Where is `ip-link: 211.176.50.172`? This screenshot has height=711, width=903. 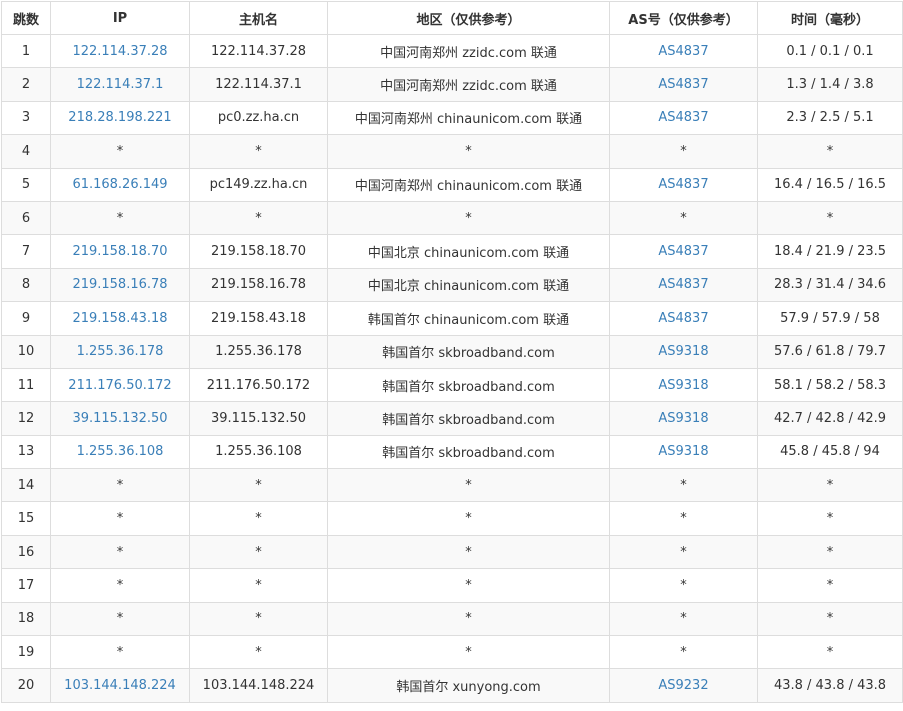 ip-link: 211.176.50.172 is located at coordinates (119, 385).